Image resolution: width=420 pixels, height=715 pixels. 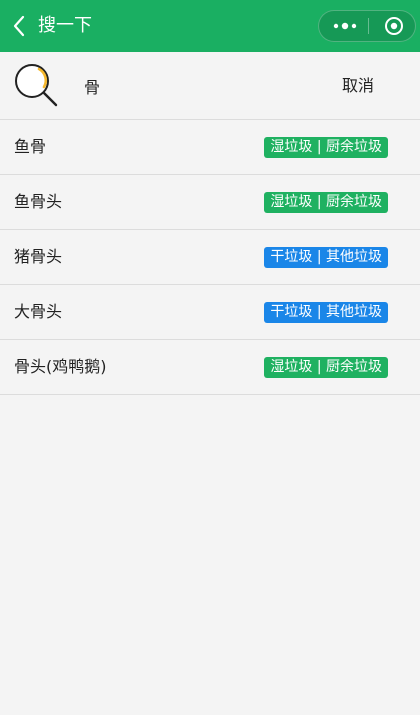 I want to click on list-item: 猪骨头 干垃圾 | 其他垃圾, so click(x=210, y=257).